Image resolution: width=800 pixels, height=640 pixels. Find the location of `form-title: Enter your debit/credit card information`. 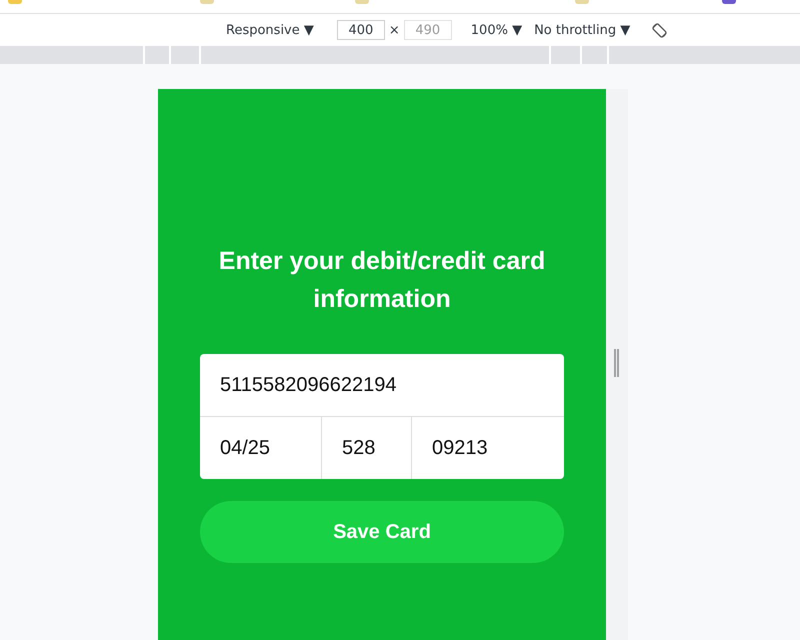

form-title: Enter your debit/credit card information is located at coordinates (382, 280).